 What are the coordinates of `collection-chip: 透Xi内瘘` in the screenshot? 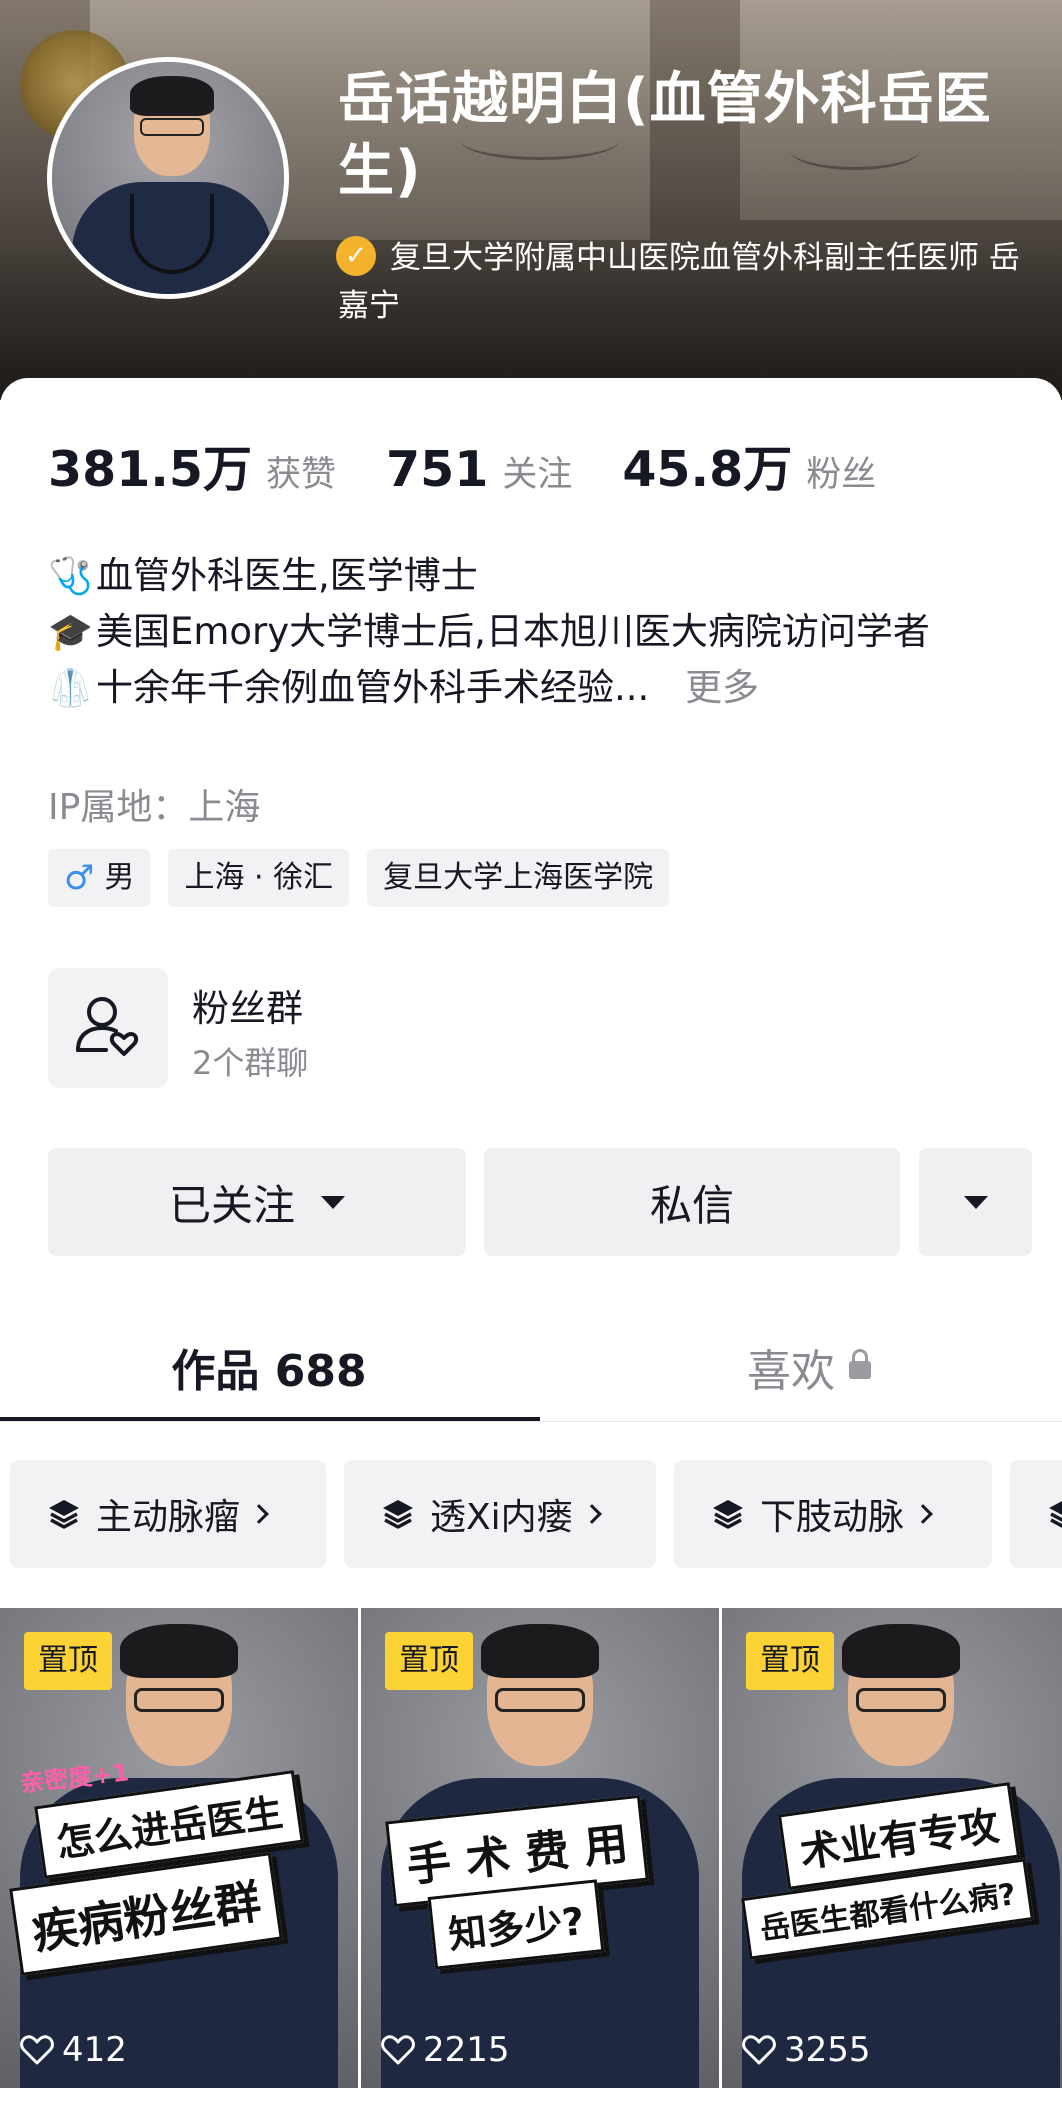 It's located at (500, 1514).